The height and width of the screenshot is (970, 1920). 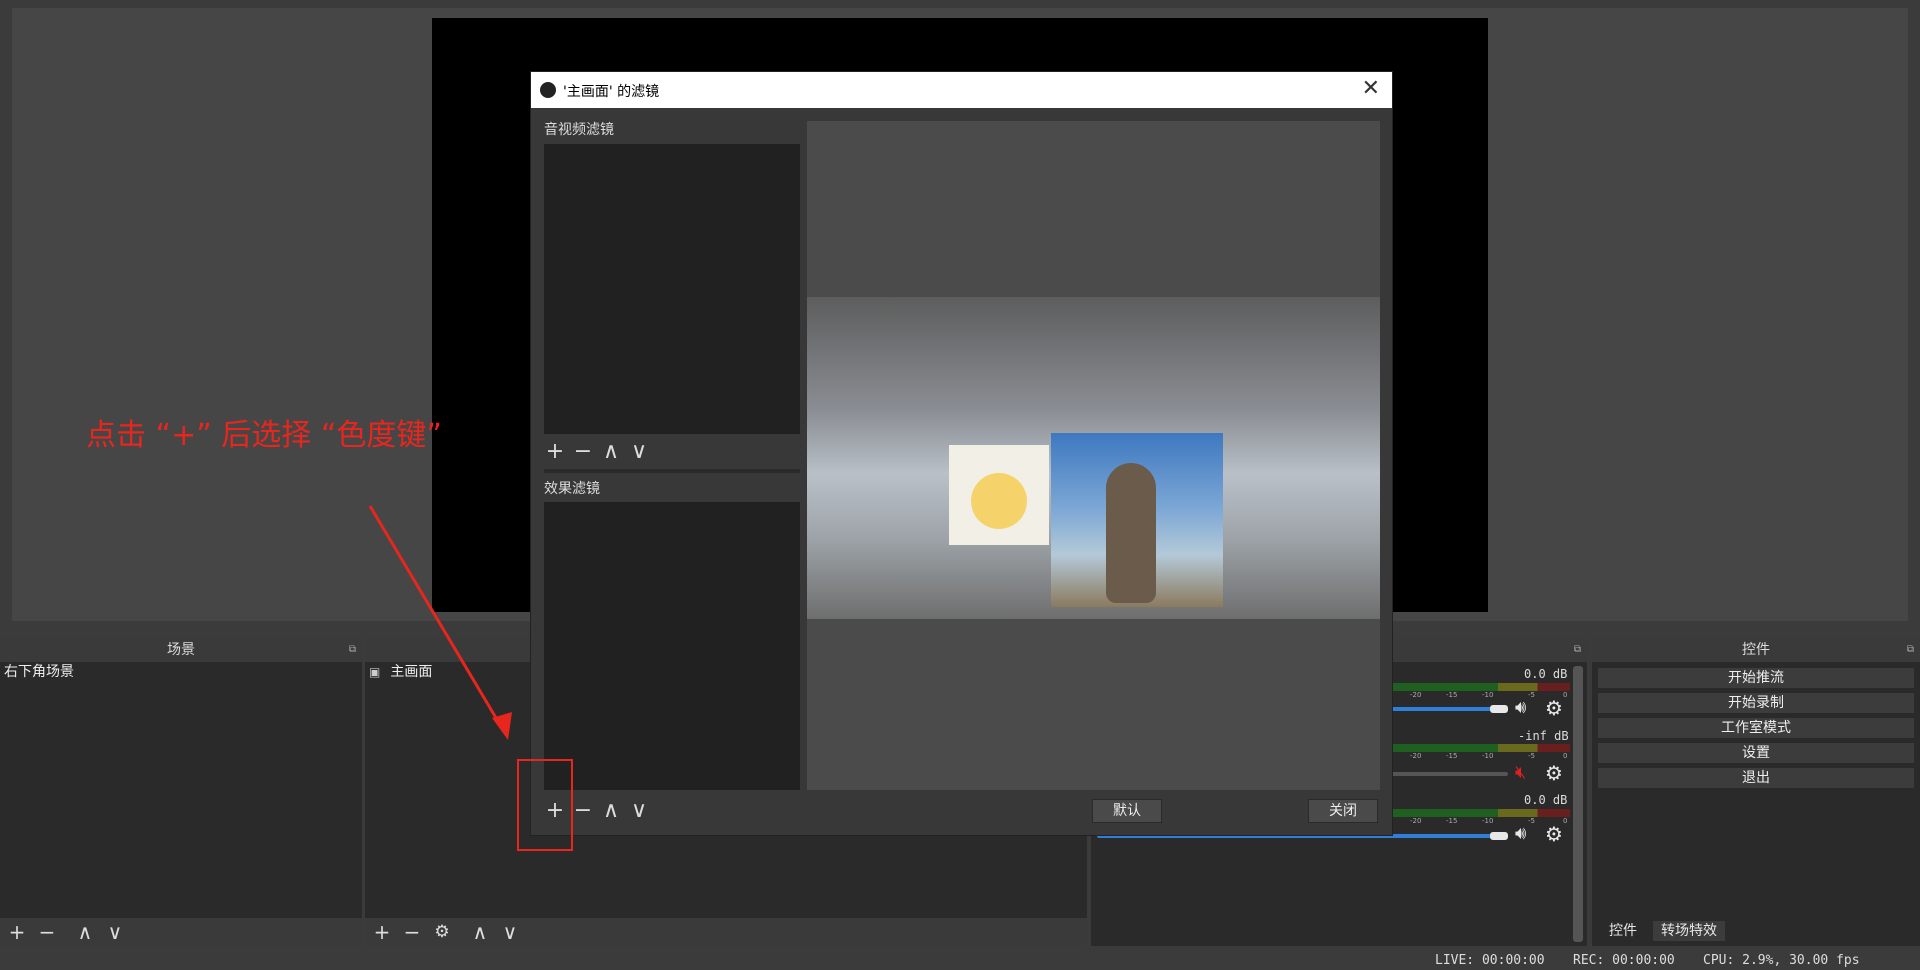 I want to click on sources-toolbar: + − ⚙ ∧ ∨, so click(x=726, y=932).